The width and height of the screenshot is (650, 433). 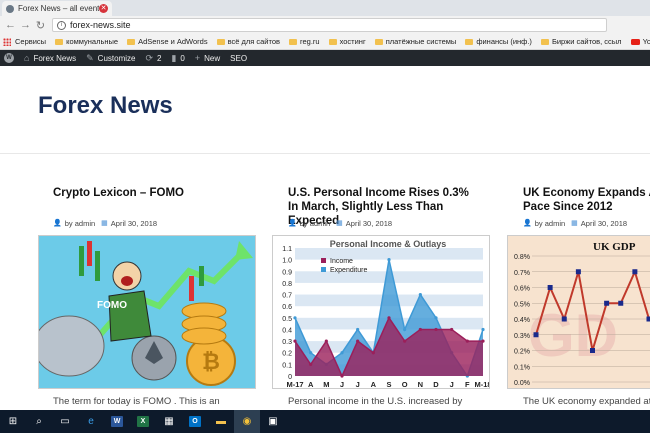 I want to click on y-tick-label: 0.2%, so click(x=522, y=352).